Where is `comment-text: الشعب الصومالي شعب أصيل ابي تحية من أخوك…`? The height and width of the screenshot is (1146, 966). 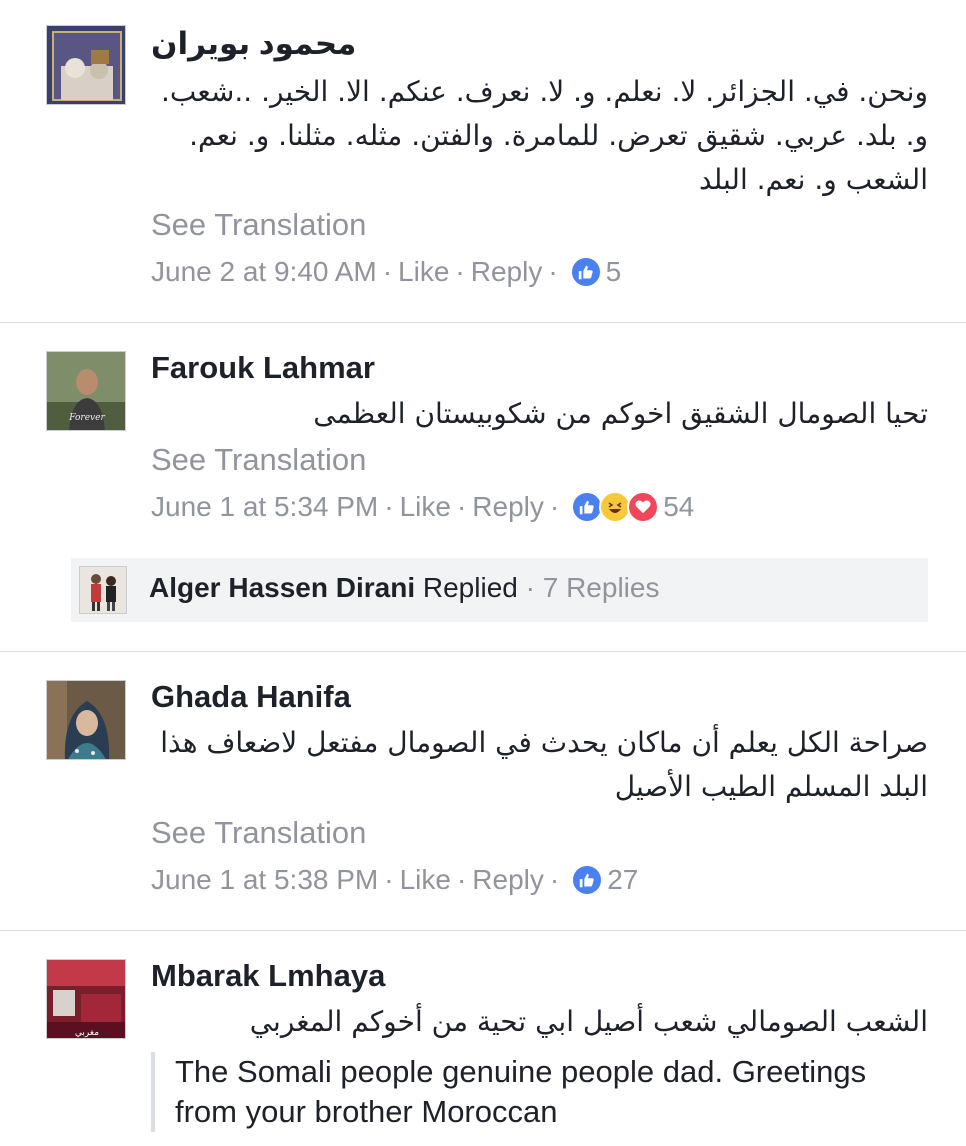
comment-text: الشعب الصومالي شعب أصيل ابي تحية من أخوك… is located at coordinates (588, 1021).